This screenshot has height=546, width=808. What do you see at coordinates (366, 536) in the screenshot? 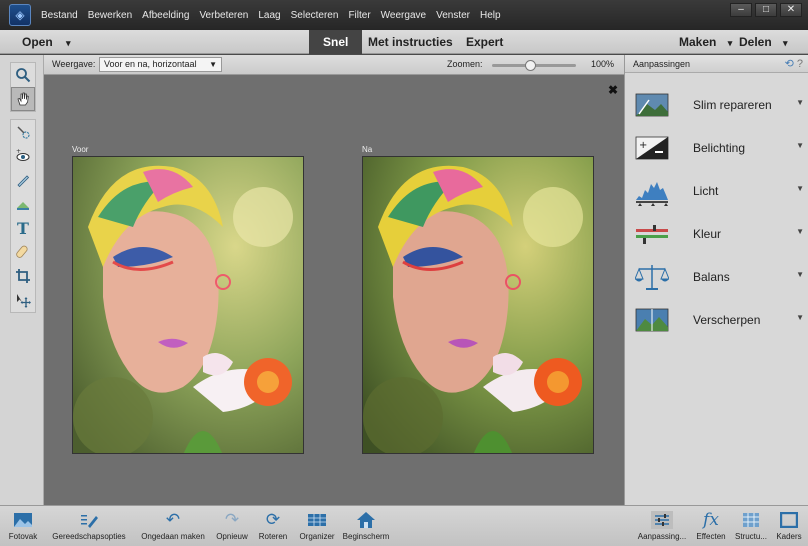
I see `bottom-label: Beginscherm` at bounding box center [366, 536].